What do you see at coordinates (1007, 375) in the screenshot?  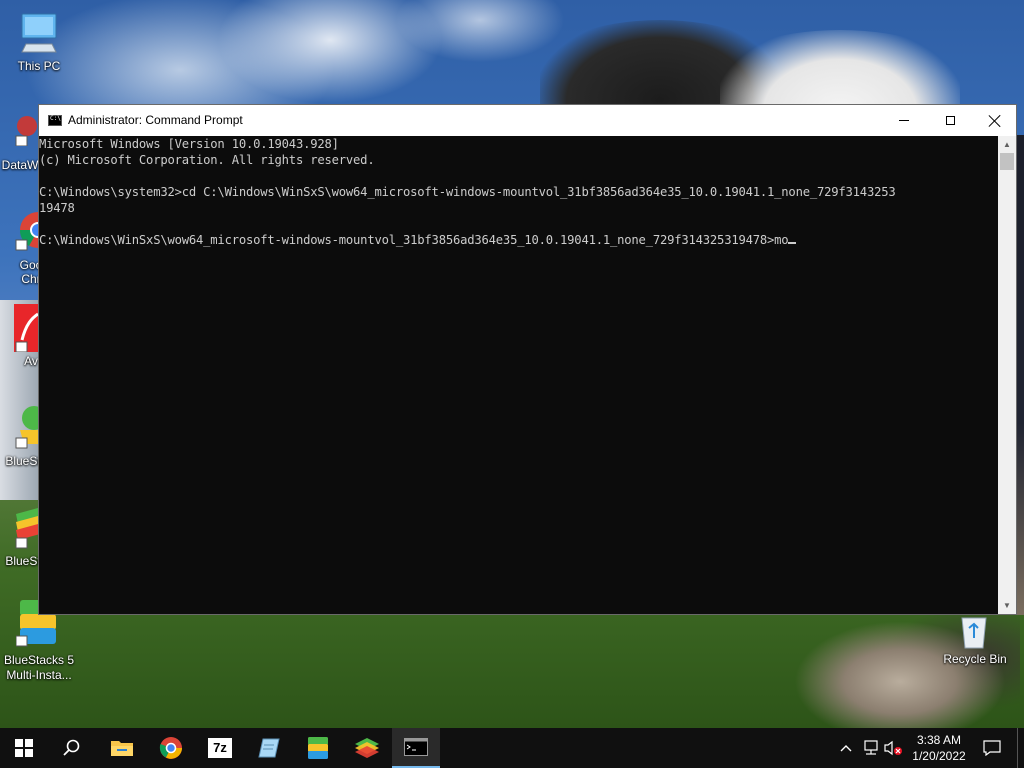 I see `vertical-scrollbar: ▲ ▼` at bounding box center [1007, 375].